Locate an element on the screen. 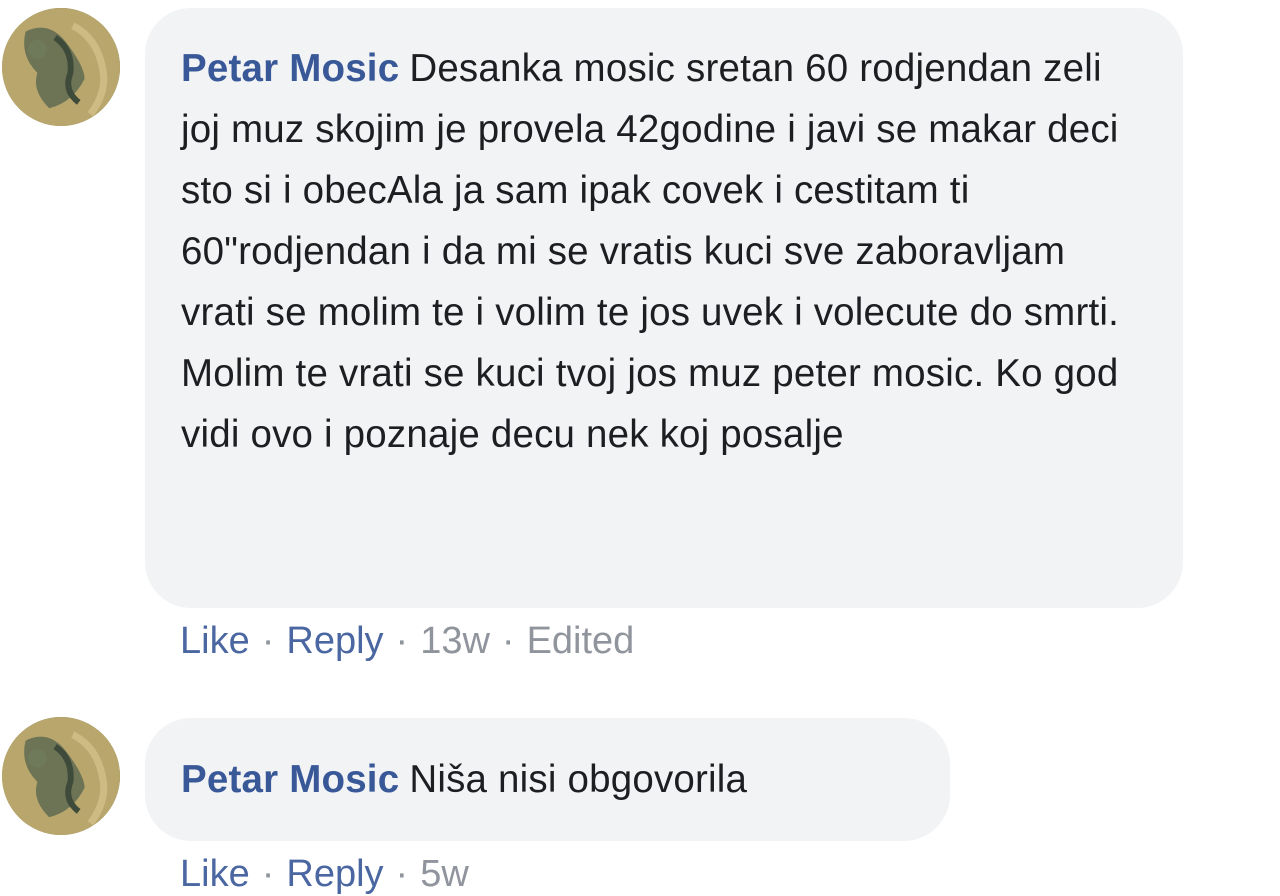  comment-actions: Like · Reply · 13w · Edited is located at coordinates (407, 641).